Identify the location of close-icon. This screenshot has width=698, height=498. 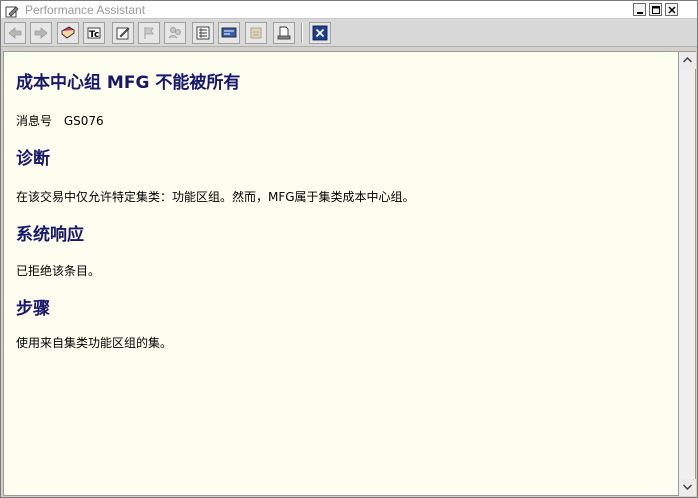
(320, 33).